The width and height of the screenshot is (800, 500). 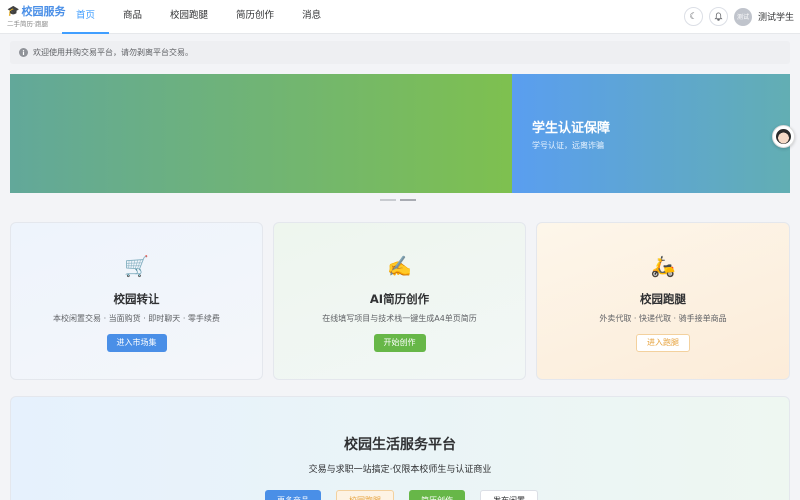 I want to click on carousel-indicators, so click(x=398, y=200).